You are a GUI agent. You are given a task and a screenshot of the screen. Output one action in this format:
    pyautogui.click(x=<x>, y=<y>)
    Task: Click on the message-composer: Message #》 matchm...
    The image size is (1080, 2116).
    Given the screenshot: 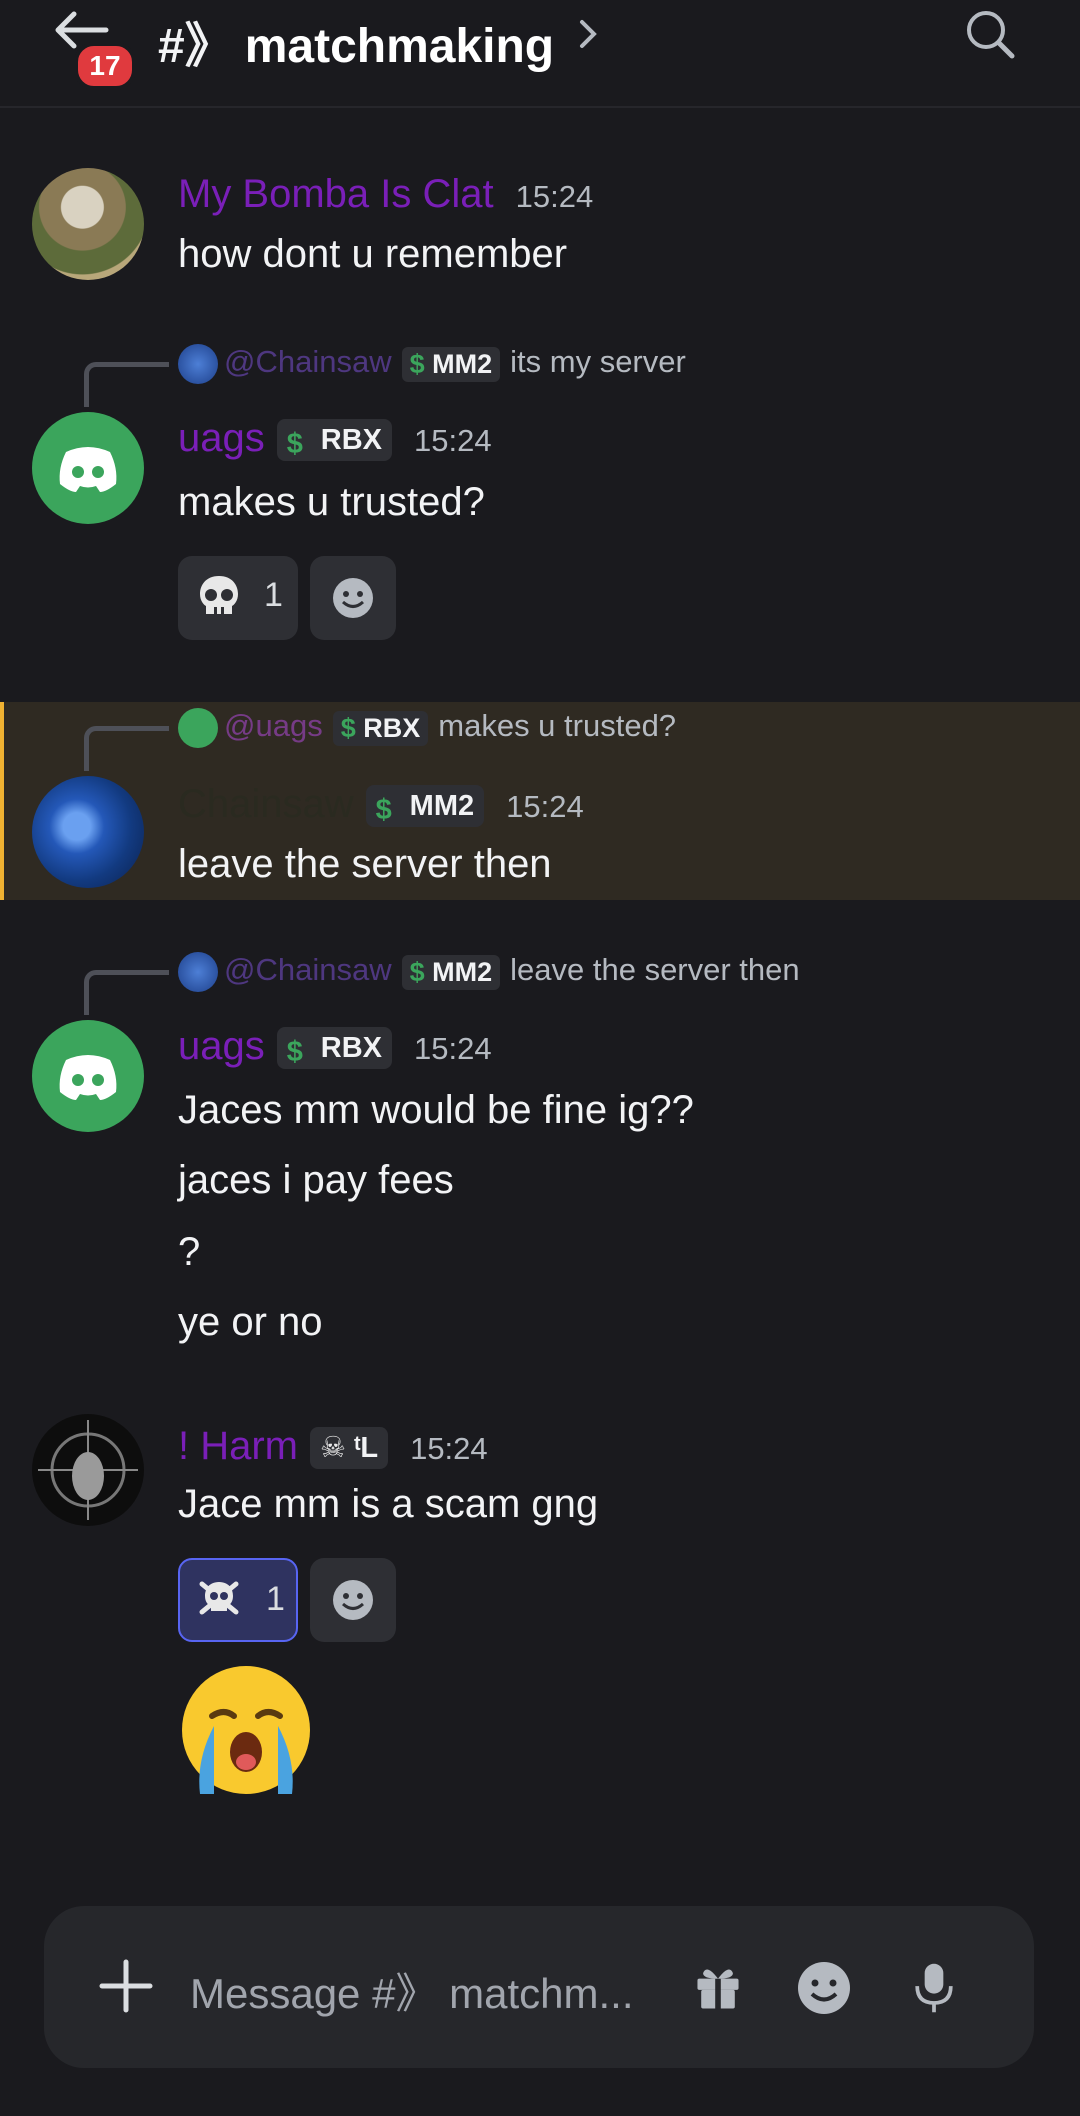 What is the action you would take?
    pyautogui.click(x=539, y=1987)
    